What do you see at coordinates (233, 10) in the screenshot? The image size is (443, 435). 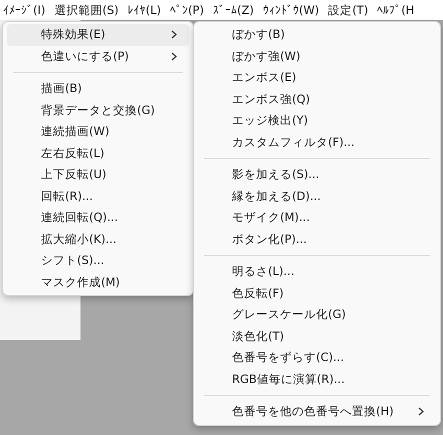 I see `menu-bar-item: ｽﾞｰﾑ(Z)` at bounding box center [233, 10].